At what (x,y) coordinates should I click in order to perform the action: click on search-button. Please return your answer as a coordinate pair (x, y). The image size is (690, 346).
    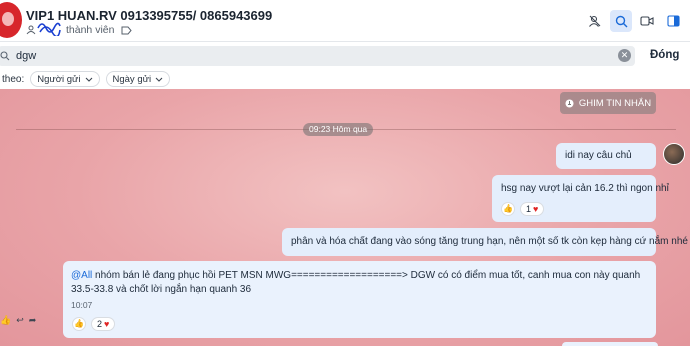
    Looking at the image, I should click on (621, 21).